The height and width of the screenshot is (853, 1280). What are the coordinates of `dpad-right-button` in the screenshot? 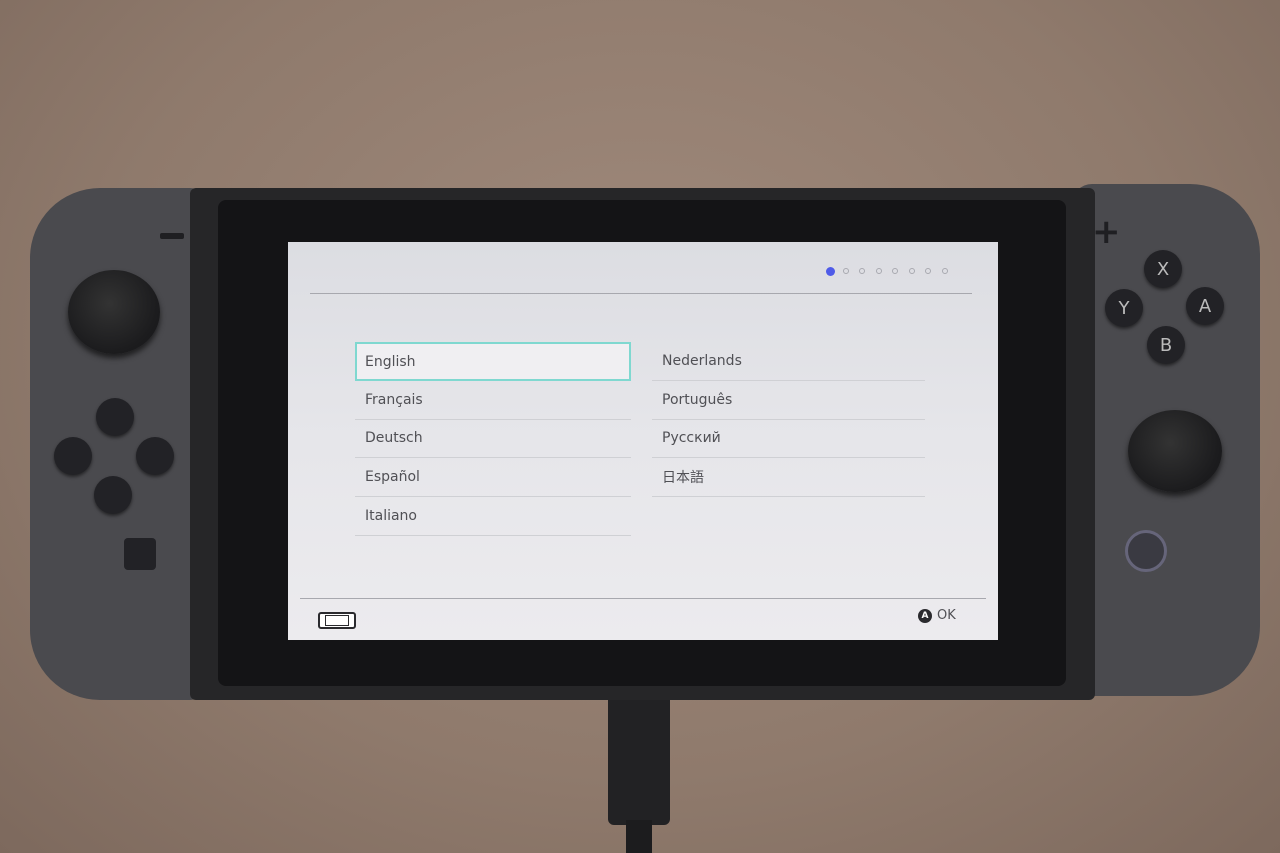 It's located at (155, 456).